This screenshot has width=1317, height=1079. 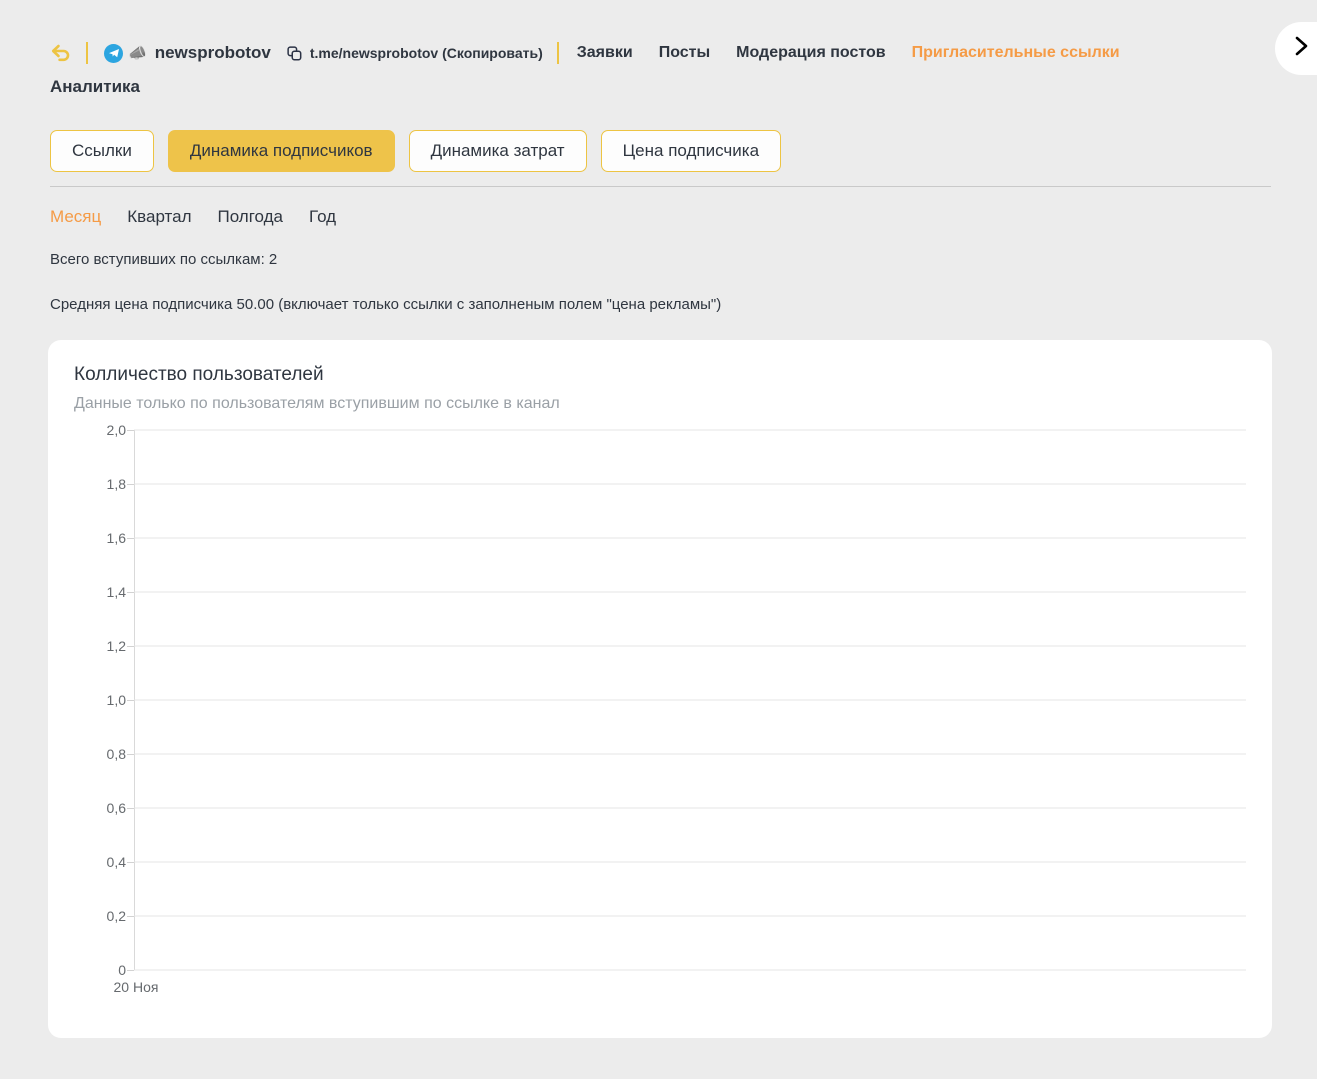 What do you see at coordinates (100, 700) in the screenshot?
I see `chart-y-axis-labels: 0 0,2 0,4 0,6 0,8 1,0 1,2 1,4 1,6 1,8 2,0` at bounding box center [100, 700].